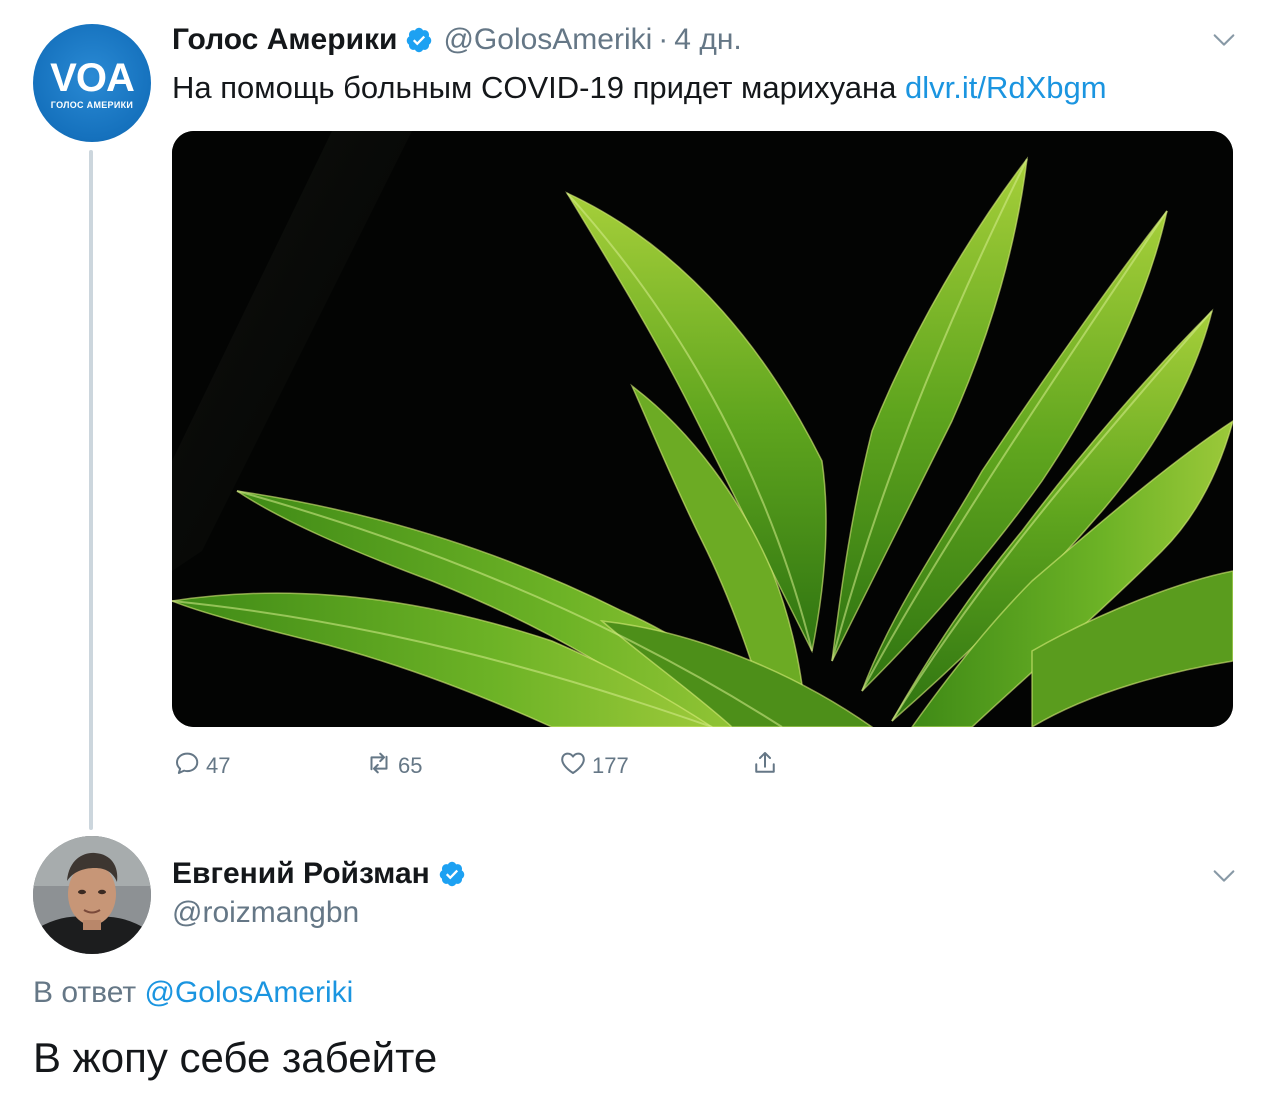  What do you see at coordinates (235, 1057) in the screenshot?
I see `reply-tweet-text: В жопу себе забейте` at bounding box center [235, 1057].